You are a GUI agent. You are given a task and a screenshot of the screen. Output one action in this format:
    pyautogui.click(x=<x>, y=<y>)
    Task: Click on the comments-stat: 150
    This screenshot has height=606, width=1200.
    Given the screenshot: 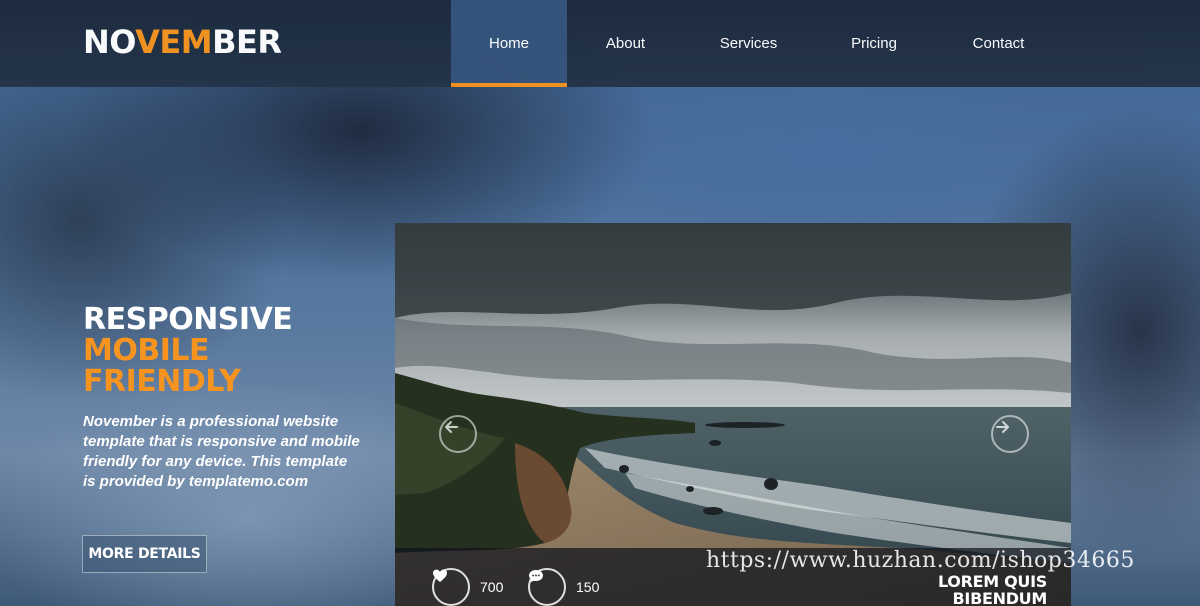 What is the action you would take?
    pyautogui.click(x=563, y=587)
    